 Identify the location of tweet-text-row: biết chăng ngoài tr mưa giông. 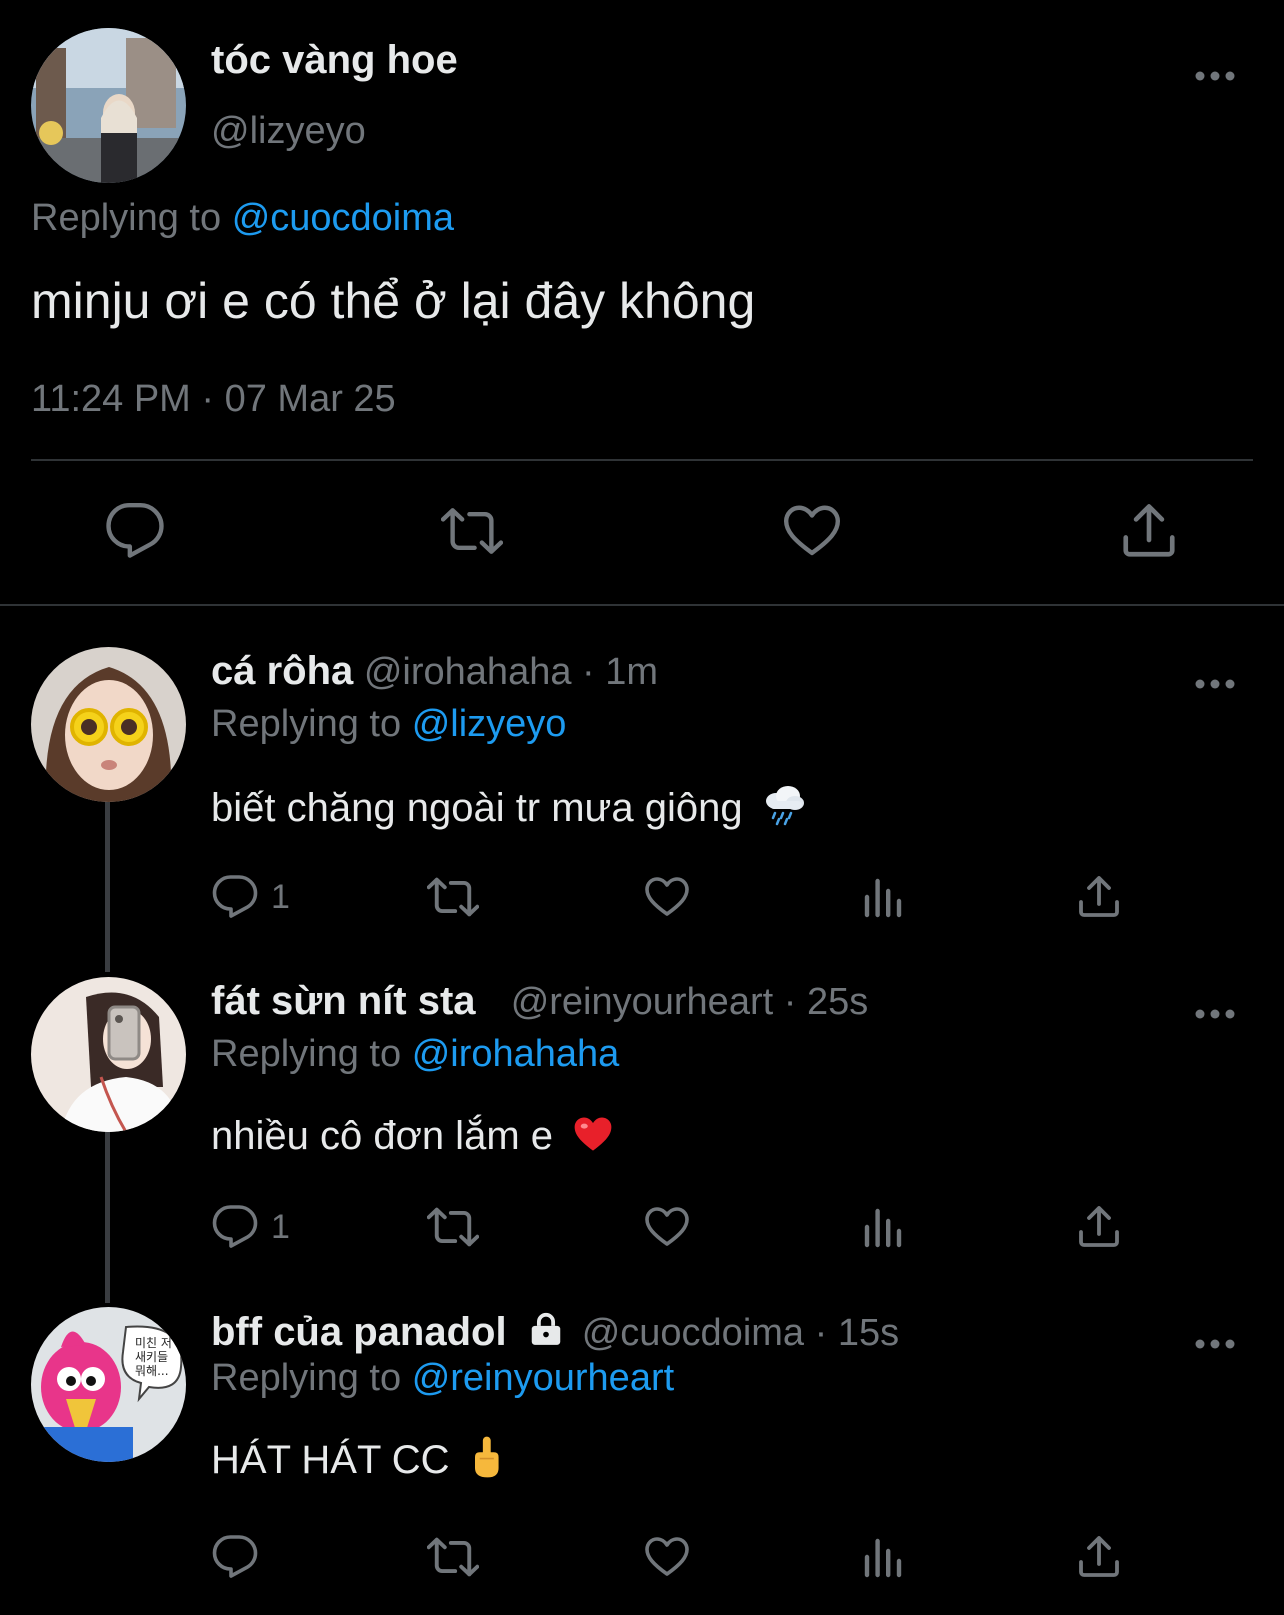
(508, 807).